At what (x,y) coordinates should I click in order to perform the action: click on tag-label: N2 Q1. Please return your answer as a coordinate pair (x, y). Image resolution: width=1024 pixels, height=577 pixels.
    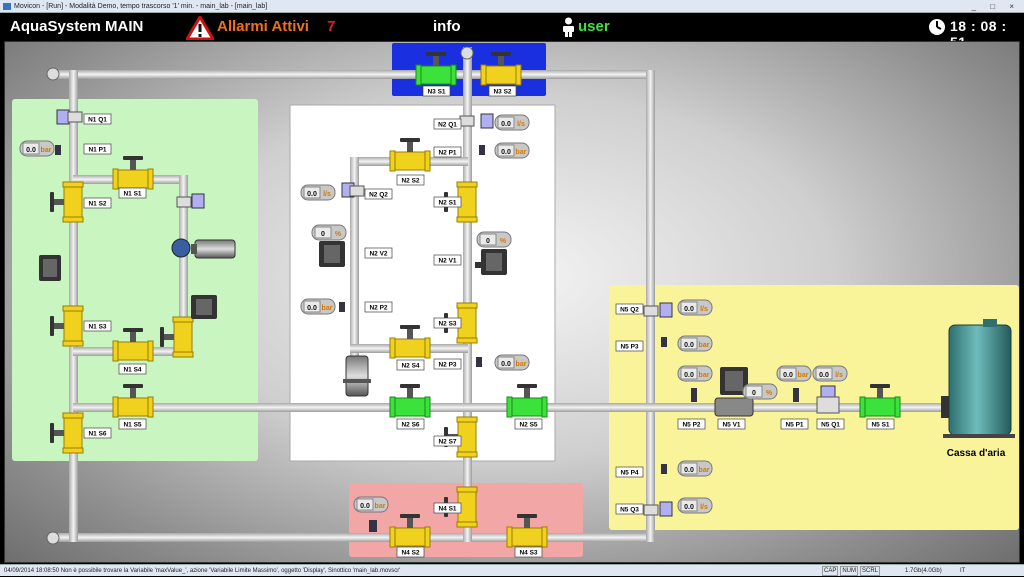
    Looking at the image, I should click on (447, 125).